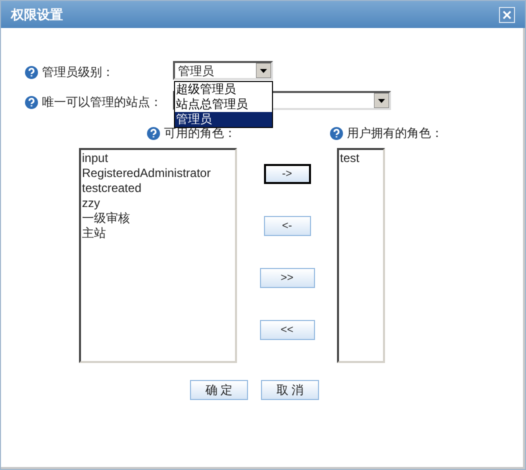 This screenshot has width=526, height=470. What do you see at coordinates (223, 104) in the screenshot?
I see `dropdown-option: 站点总管理员` at bounding box center [223, 104].